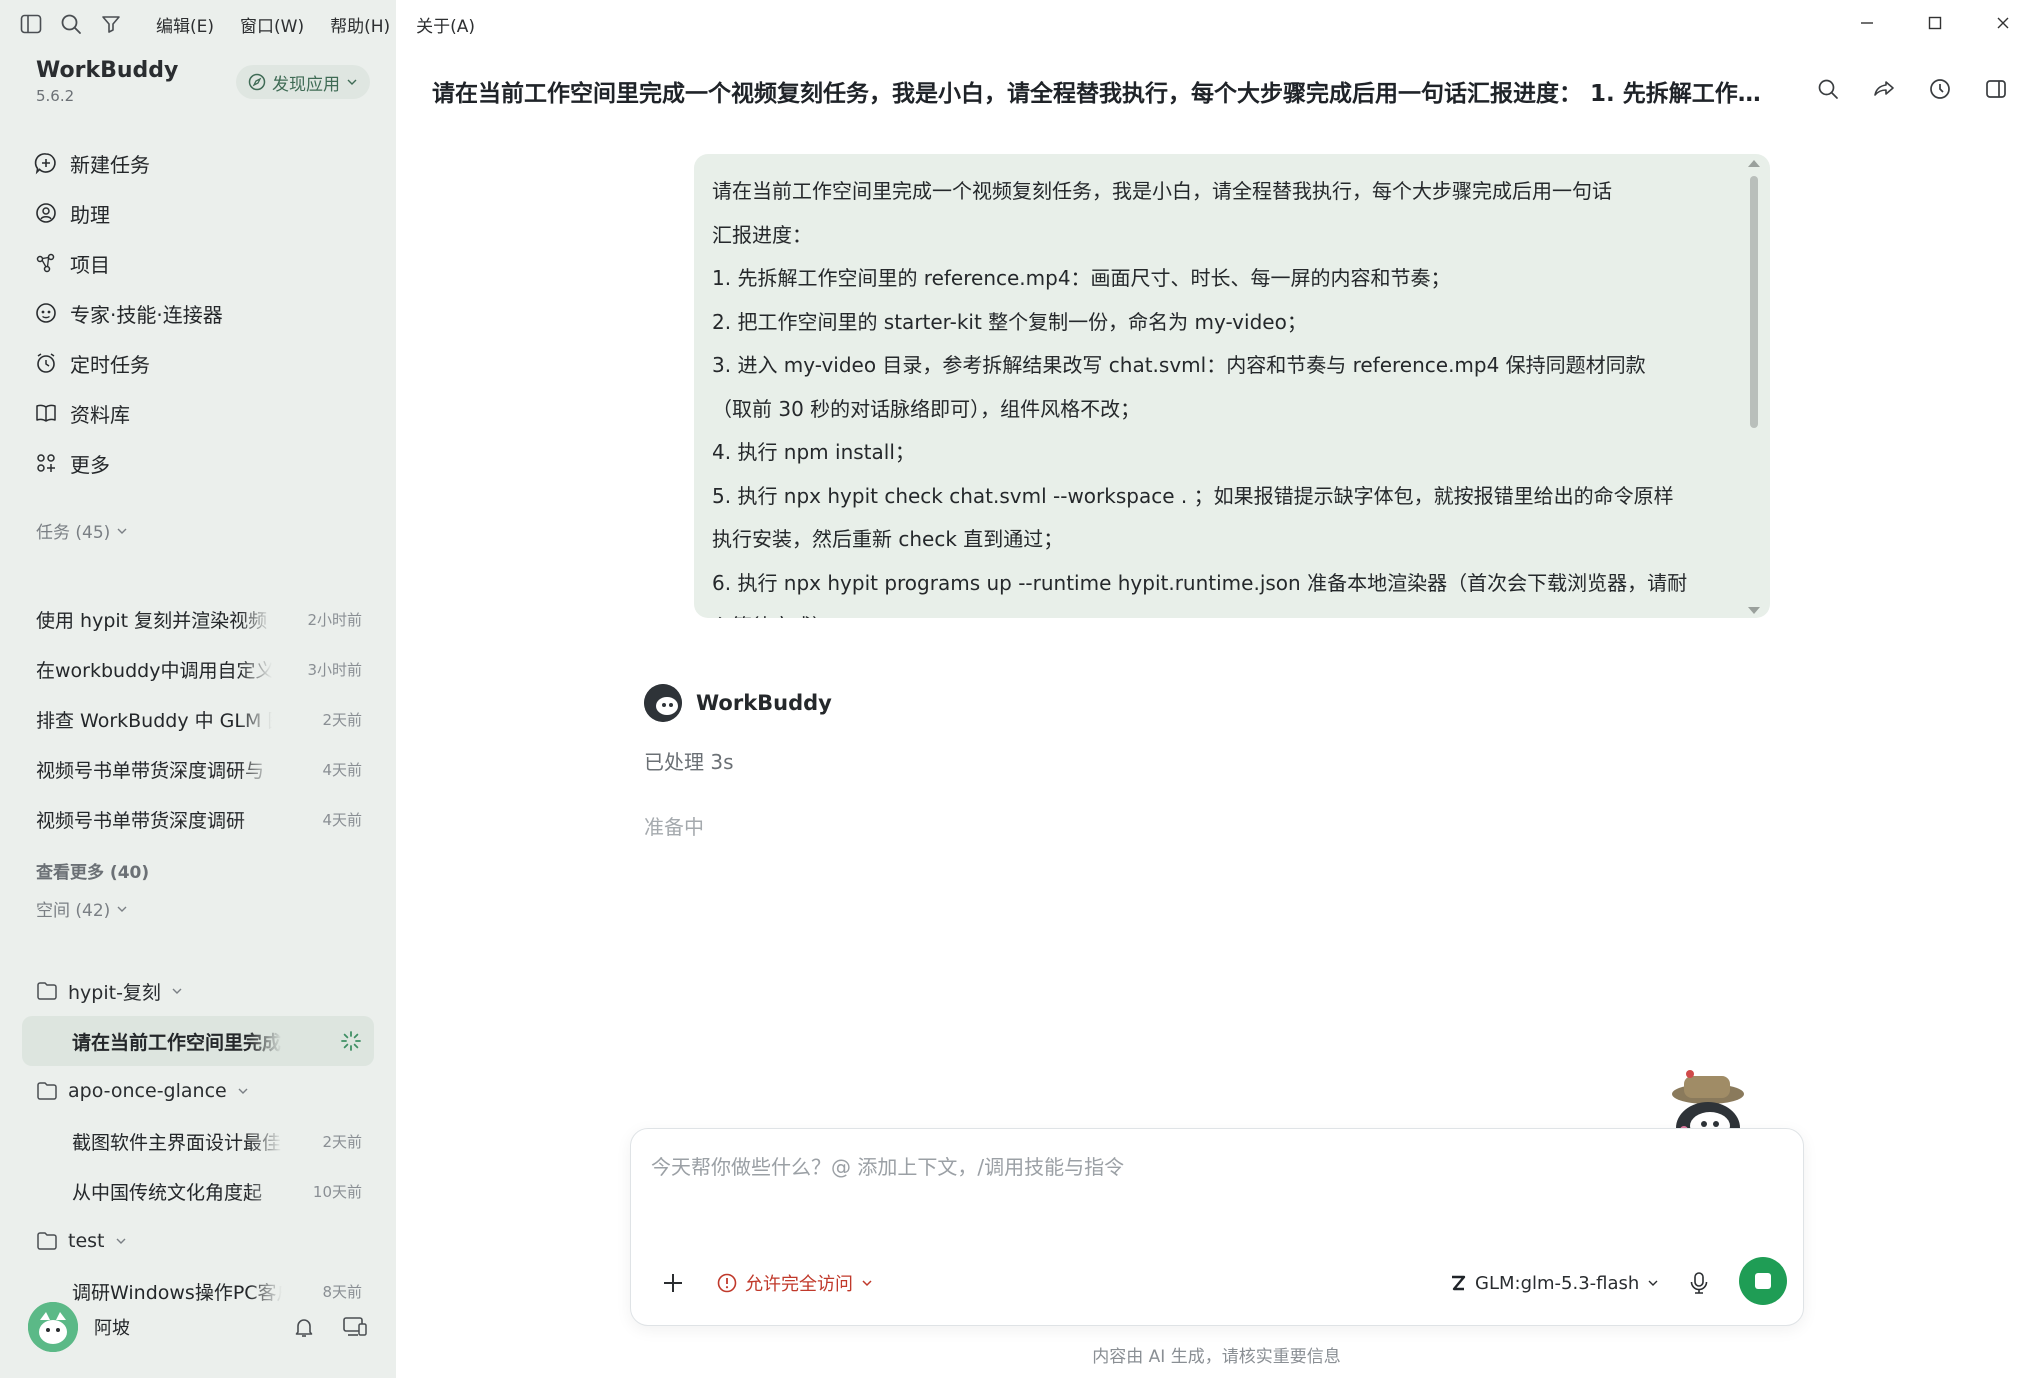 This screenshot has height=1378, width=2037. I want to click on task-item: 视频号书单带货深度调研与 4天前, so click(198, 769).